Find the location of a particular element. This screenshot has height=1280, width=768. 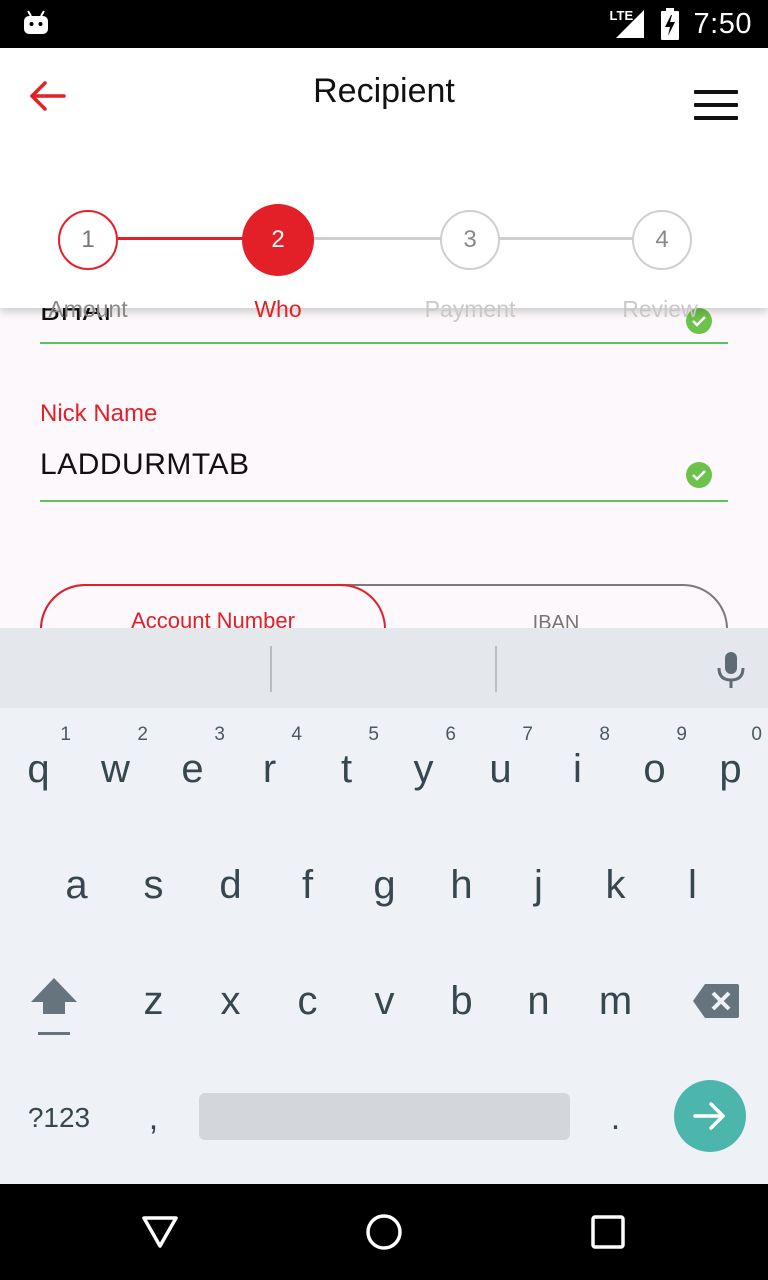

key-r: r4 is located at coordinates (269, 769).